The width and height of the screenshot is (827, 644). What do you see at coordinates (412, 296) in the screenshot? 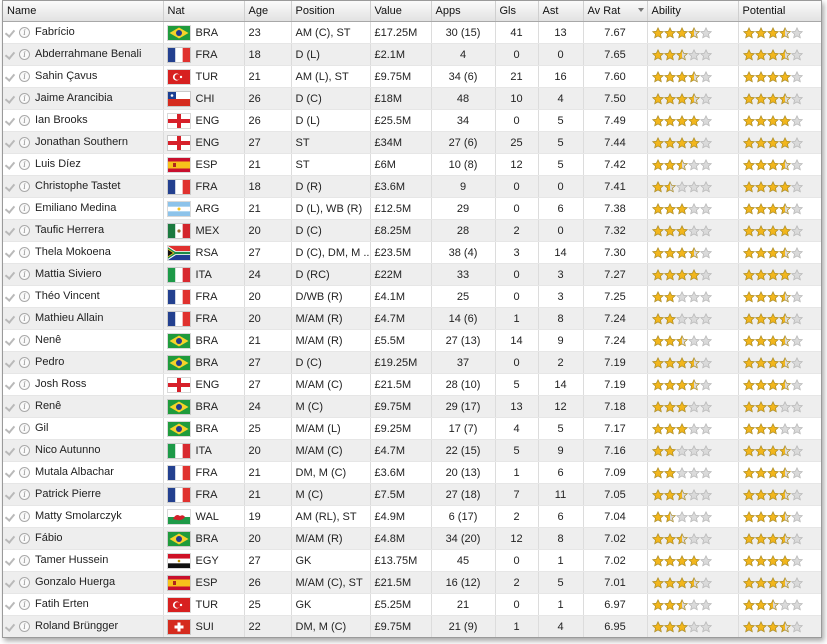
I see `table-row: i Théo Vincent FRA 20 D/WB (R) £4.1M 25 0 3 7.25` at bounding box center [412, 296].